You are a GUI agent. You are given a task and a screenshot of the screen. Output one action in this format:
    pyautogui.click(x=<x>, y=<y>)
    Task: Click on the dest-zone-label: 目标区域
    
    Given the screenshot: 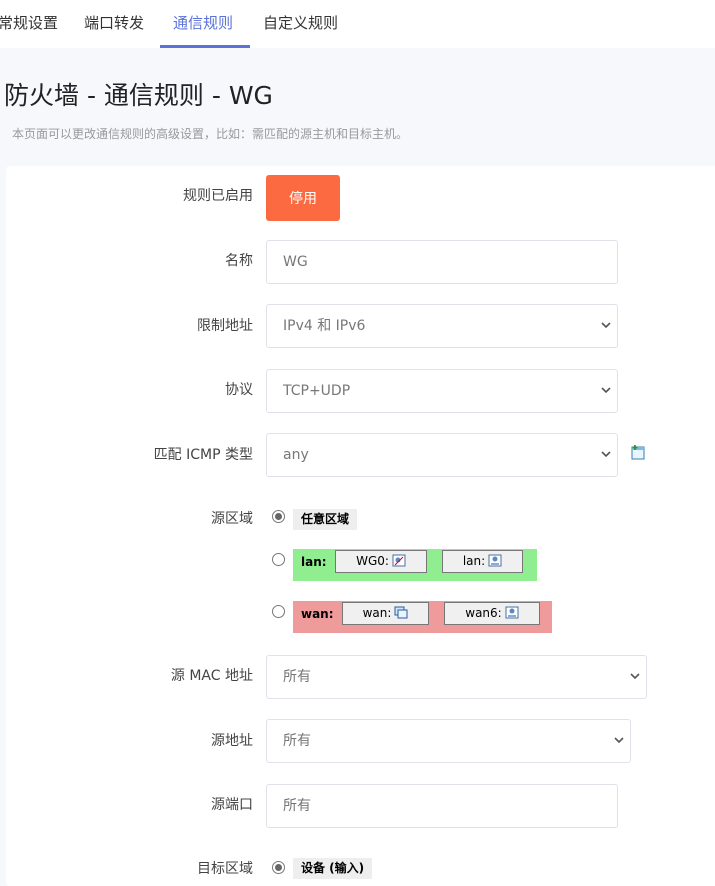 What is the action you would take?
    pyautogui.click(x=225, y=869)
    